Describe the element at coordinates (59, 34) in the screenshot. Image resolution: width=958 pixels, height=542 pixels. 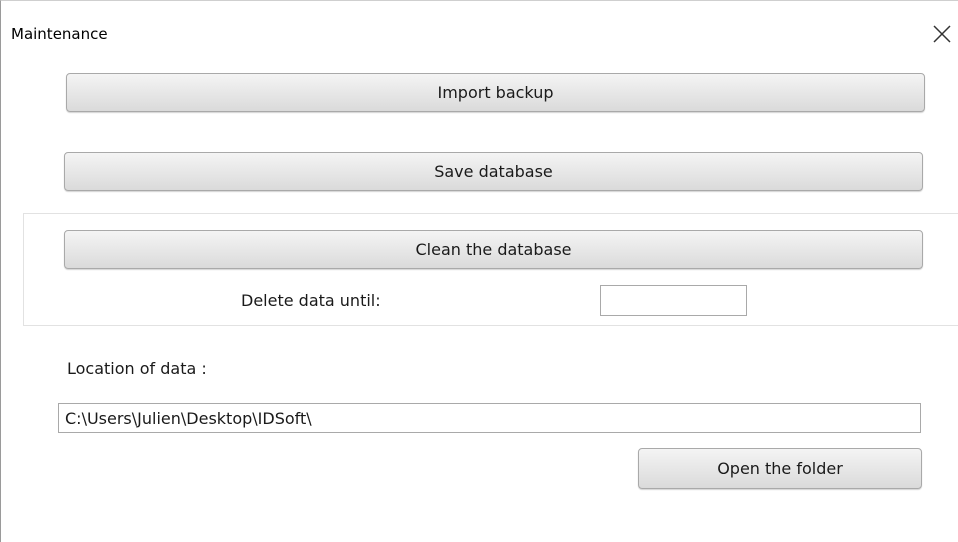
I see `window-title: Maintenance` at that location.